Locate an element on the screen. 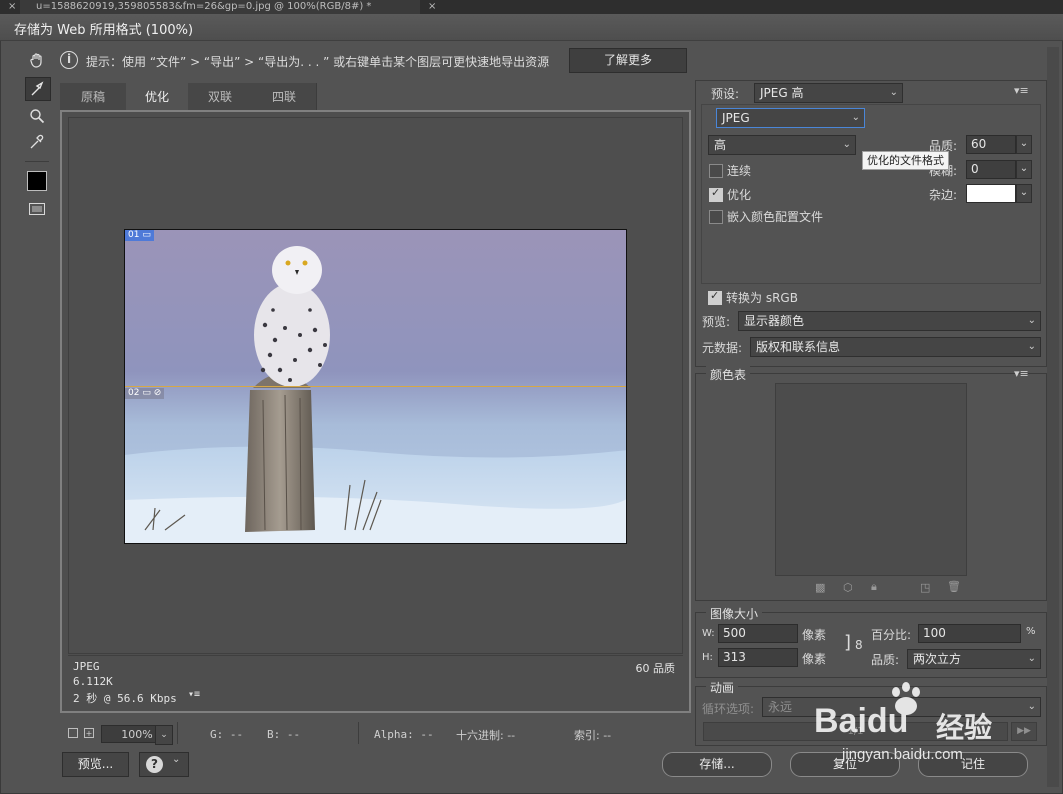 This screenshot has height=794, width=1063. height-label: H: is located at coordinates (707, 657).